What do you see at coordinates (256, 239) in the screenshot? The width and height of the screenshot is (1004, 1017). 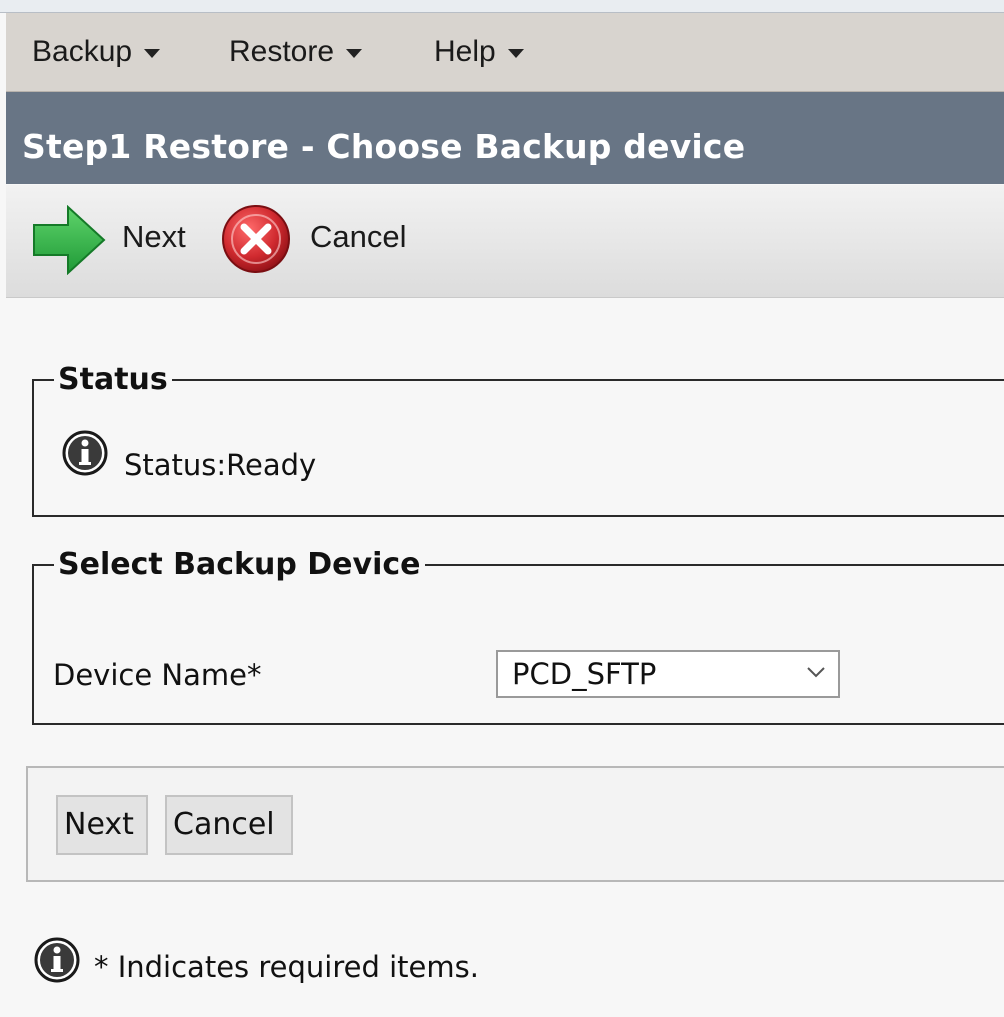 I see `cancel-x-icon` at bounding box center [256, 239].